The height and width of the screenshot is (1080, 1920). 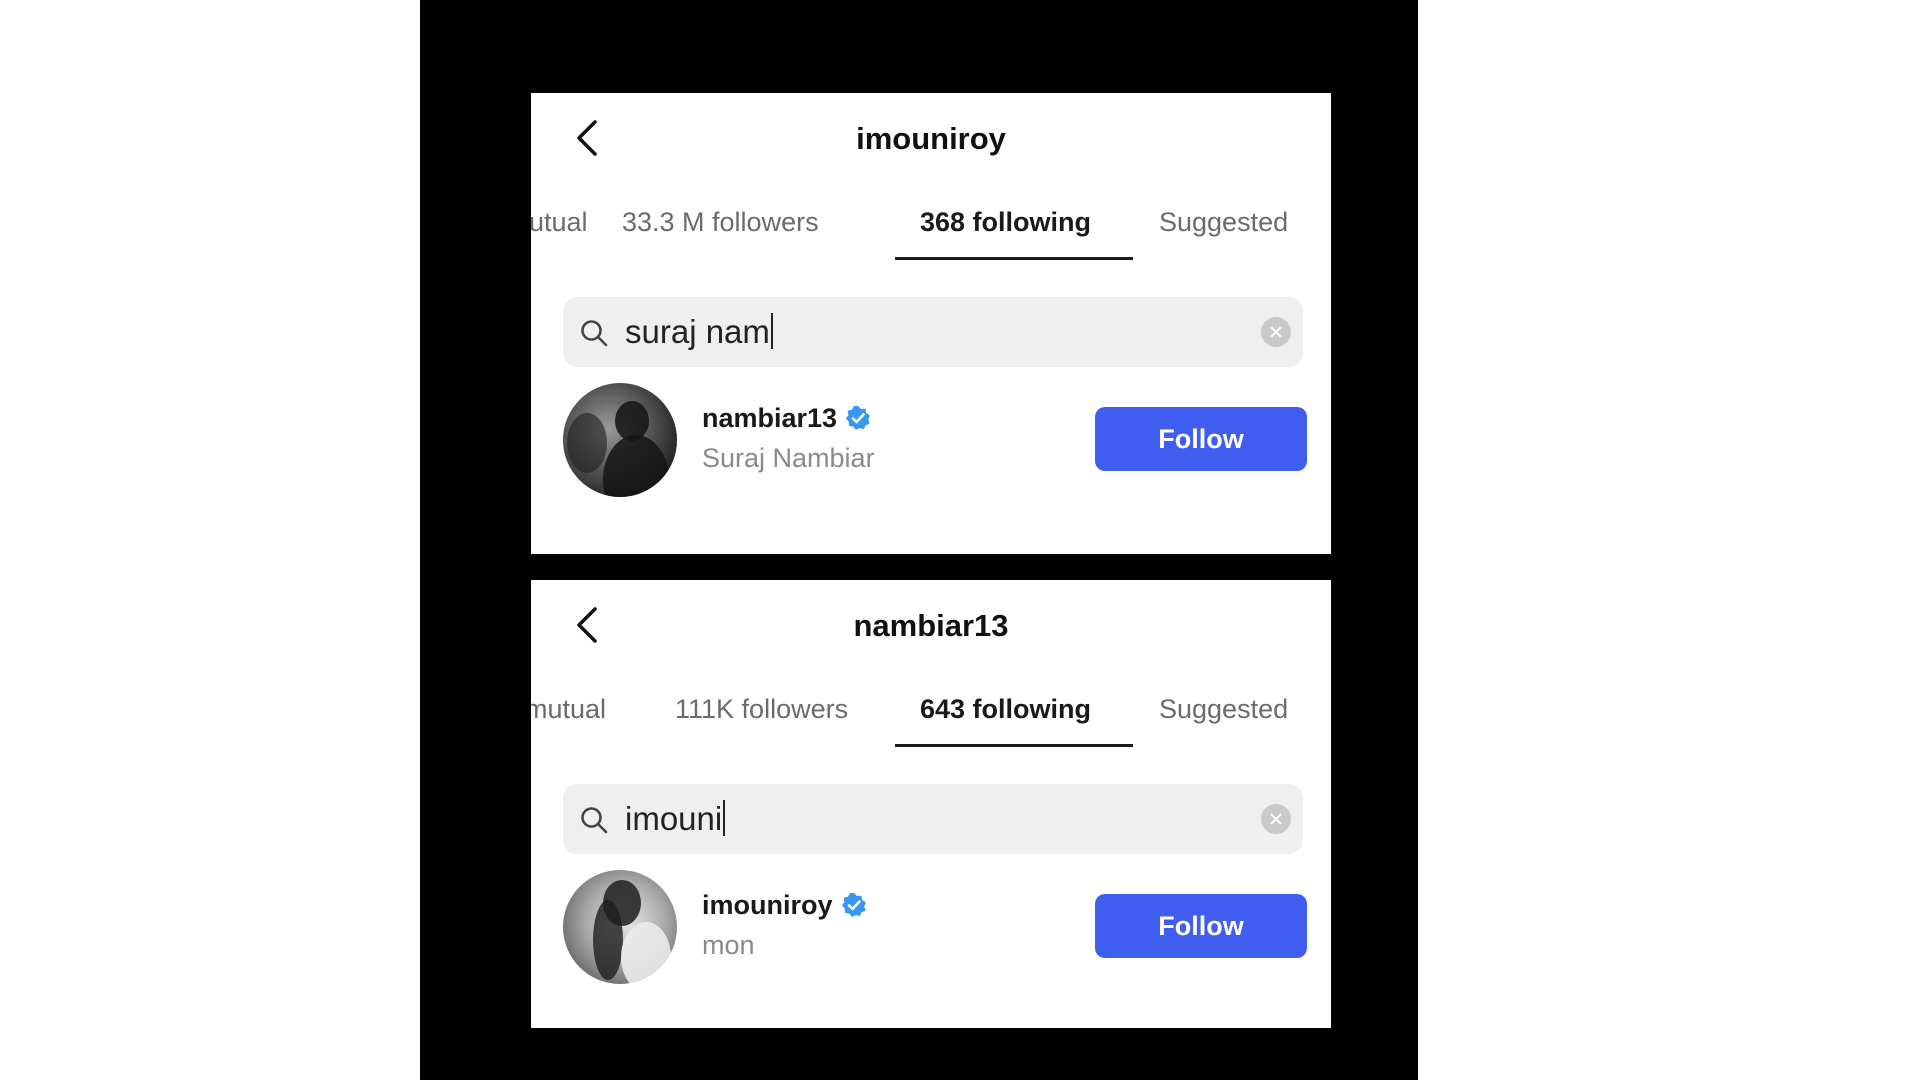 What do you see at coordinates (933, 332) in the screenshot?
I see `search-field: suraj nam` at bounding box center [933, 332].